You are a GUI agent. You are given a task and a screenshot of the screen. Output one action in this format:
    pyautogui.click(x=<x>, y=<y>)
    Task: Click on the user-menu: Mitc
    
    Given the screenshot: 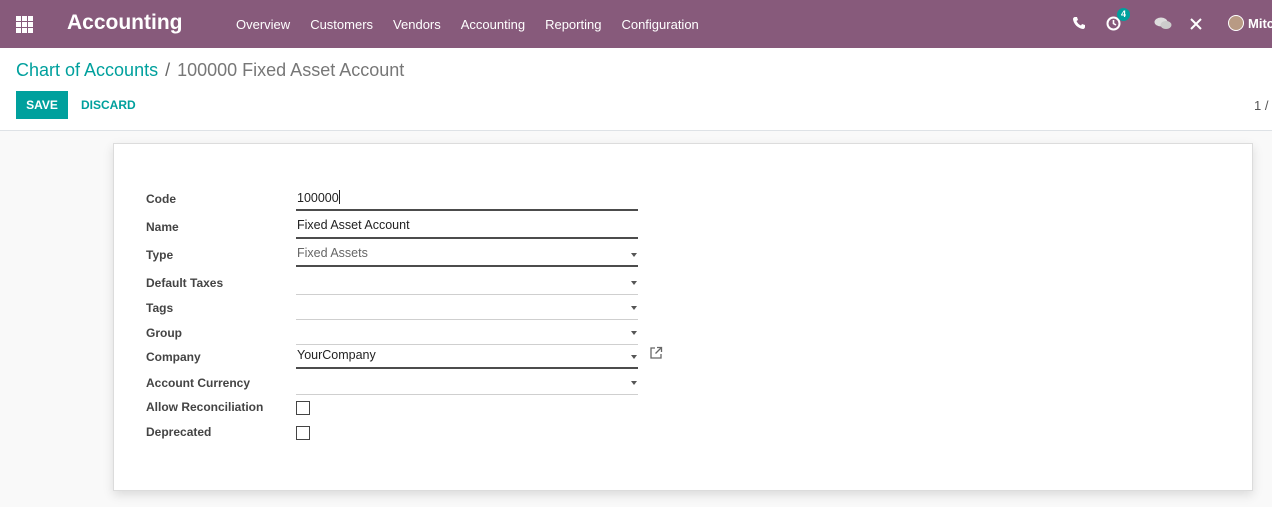 What is the action you would take?
    pyautogui.click(x=1250, y=23)
    